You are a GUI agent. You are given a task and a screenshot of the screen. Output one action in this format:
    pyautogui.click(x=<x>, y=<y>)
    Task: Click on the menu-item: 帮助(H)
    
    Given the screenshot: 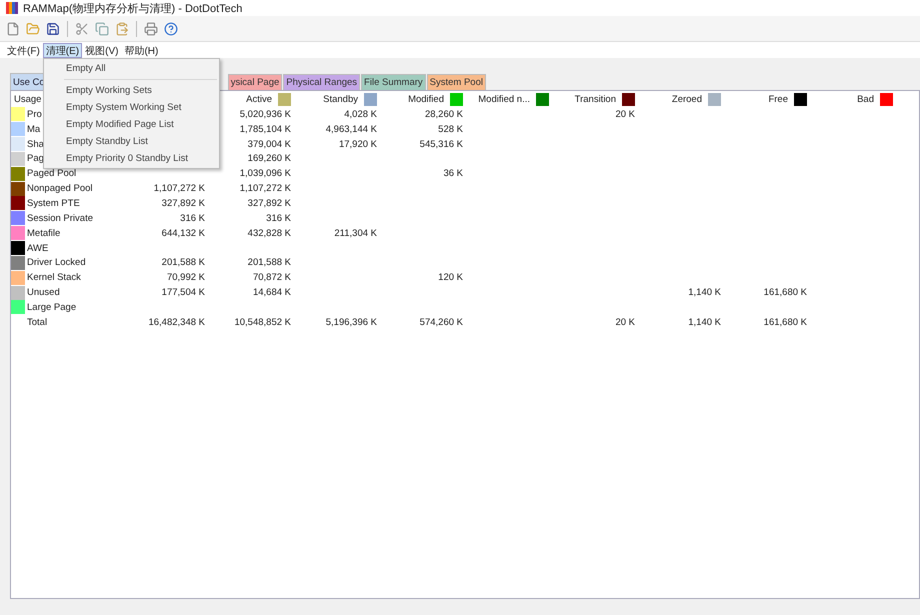 What is the action you would take?
    pyautogui.click(x=141, y=50)
    